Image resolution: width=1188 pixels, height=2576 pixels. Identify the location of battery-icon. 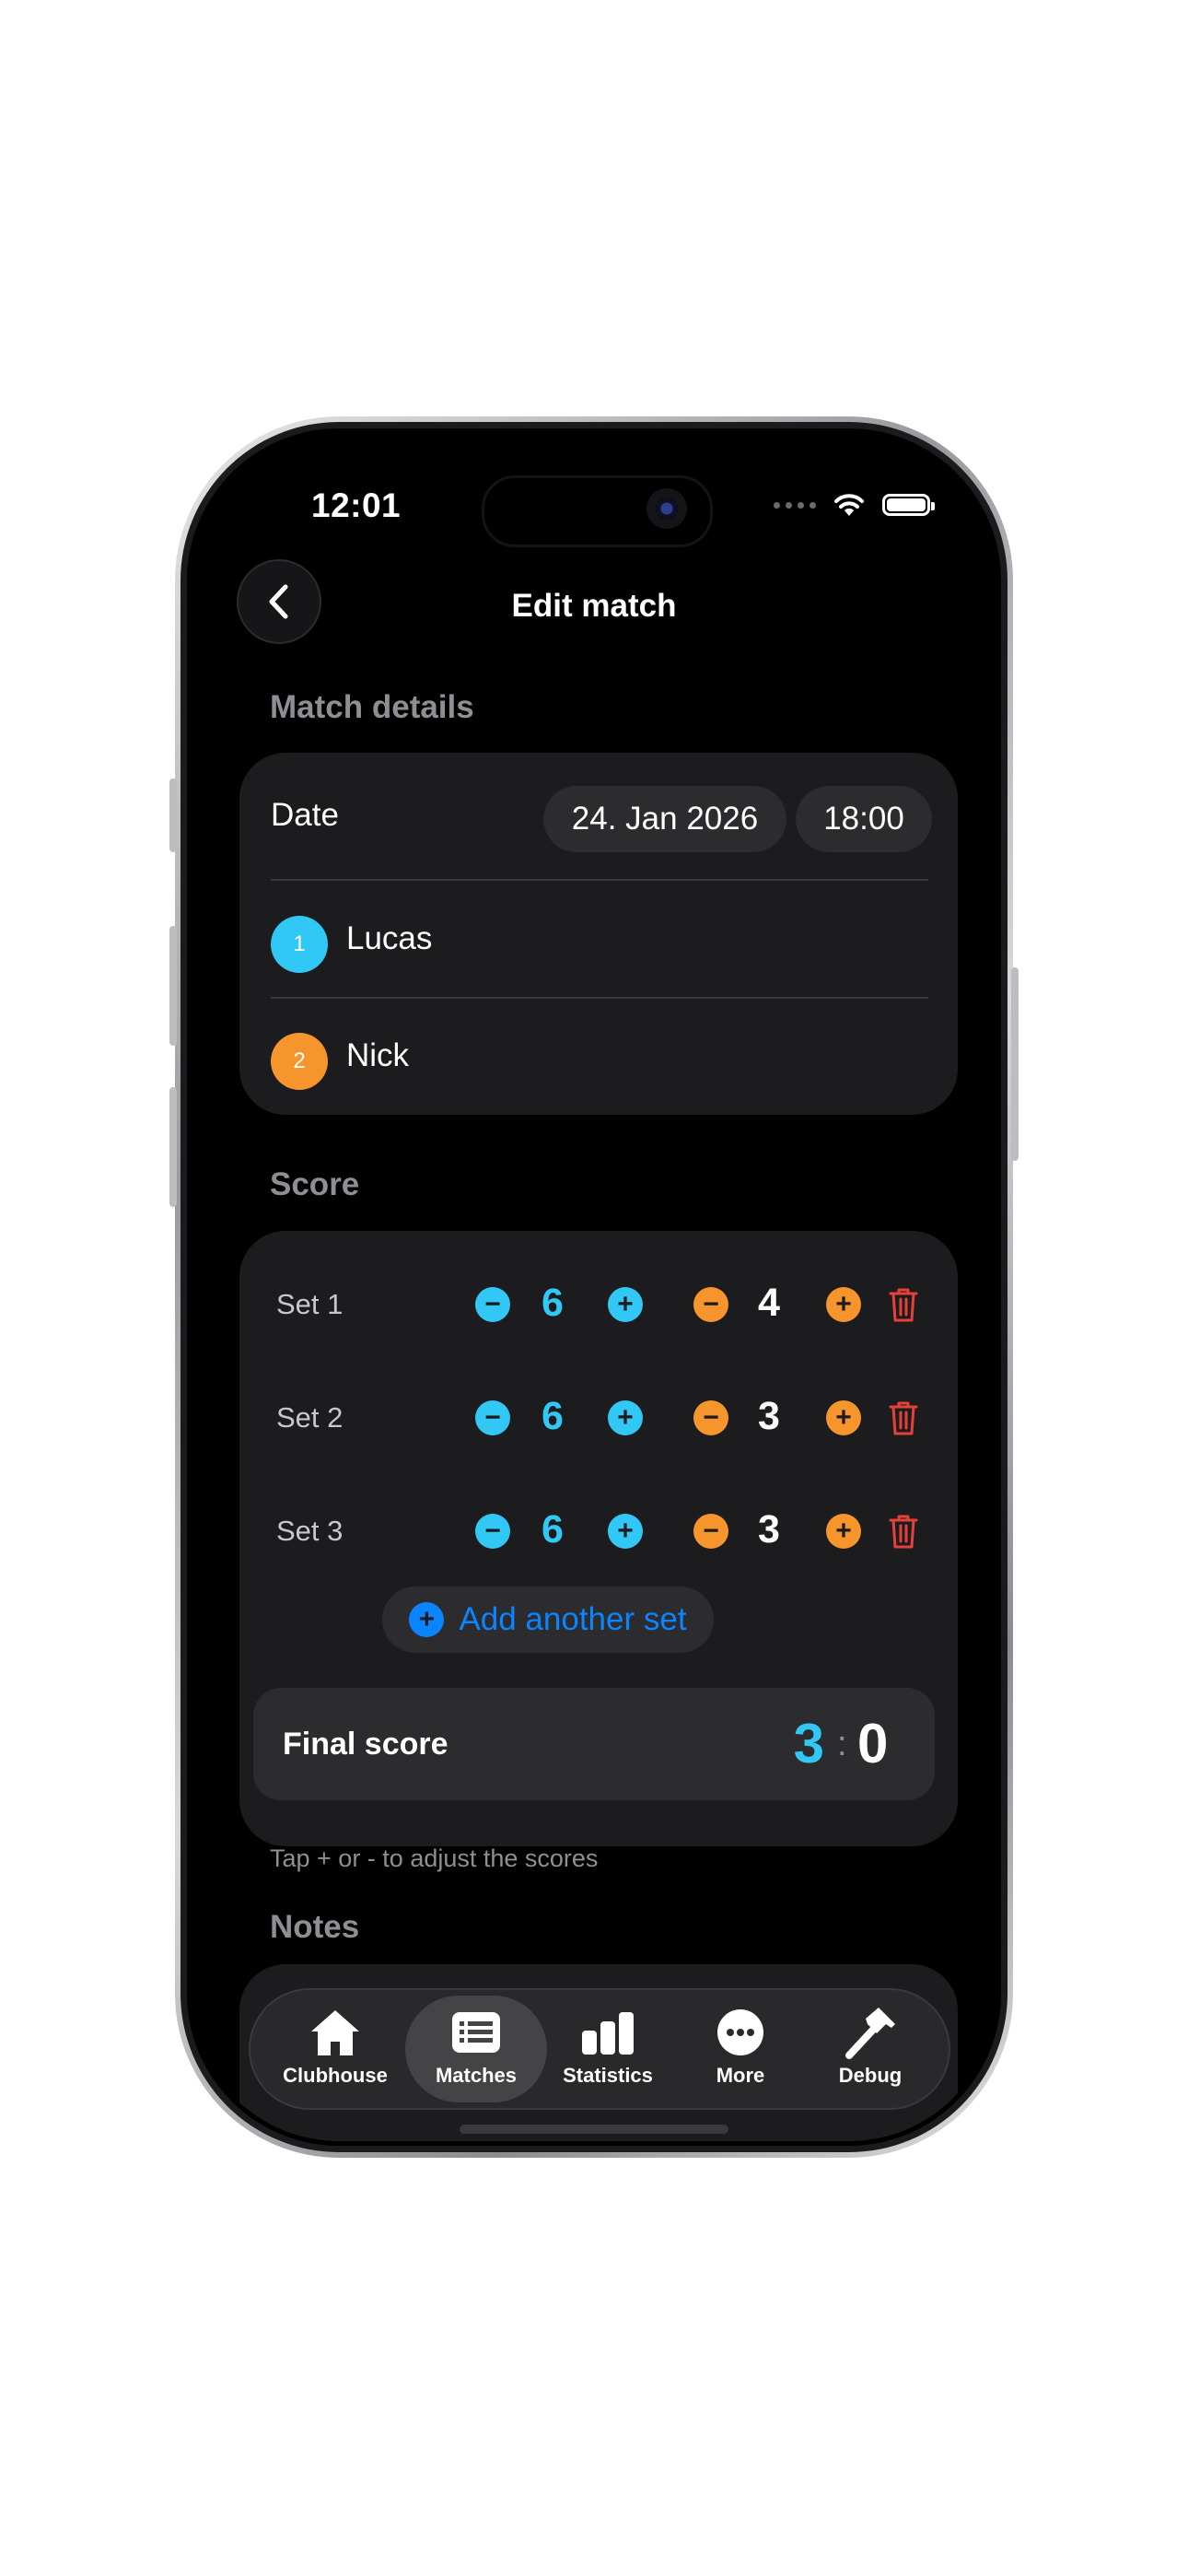
(908, 505).